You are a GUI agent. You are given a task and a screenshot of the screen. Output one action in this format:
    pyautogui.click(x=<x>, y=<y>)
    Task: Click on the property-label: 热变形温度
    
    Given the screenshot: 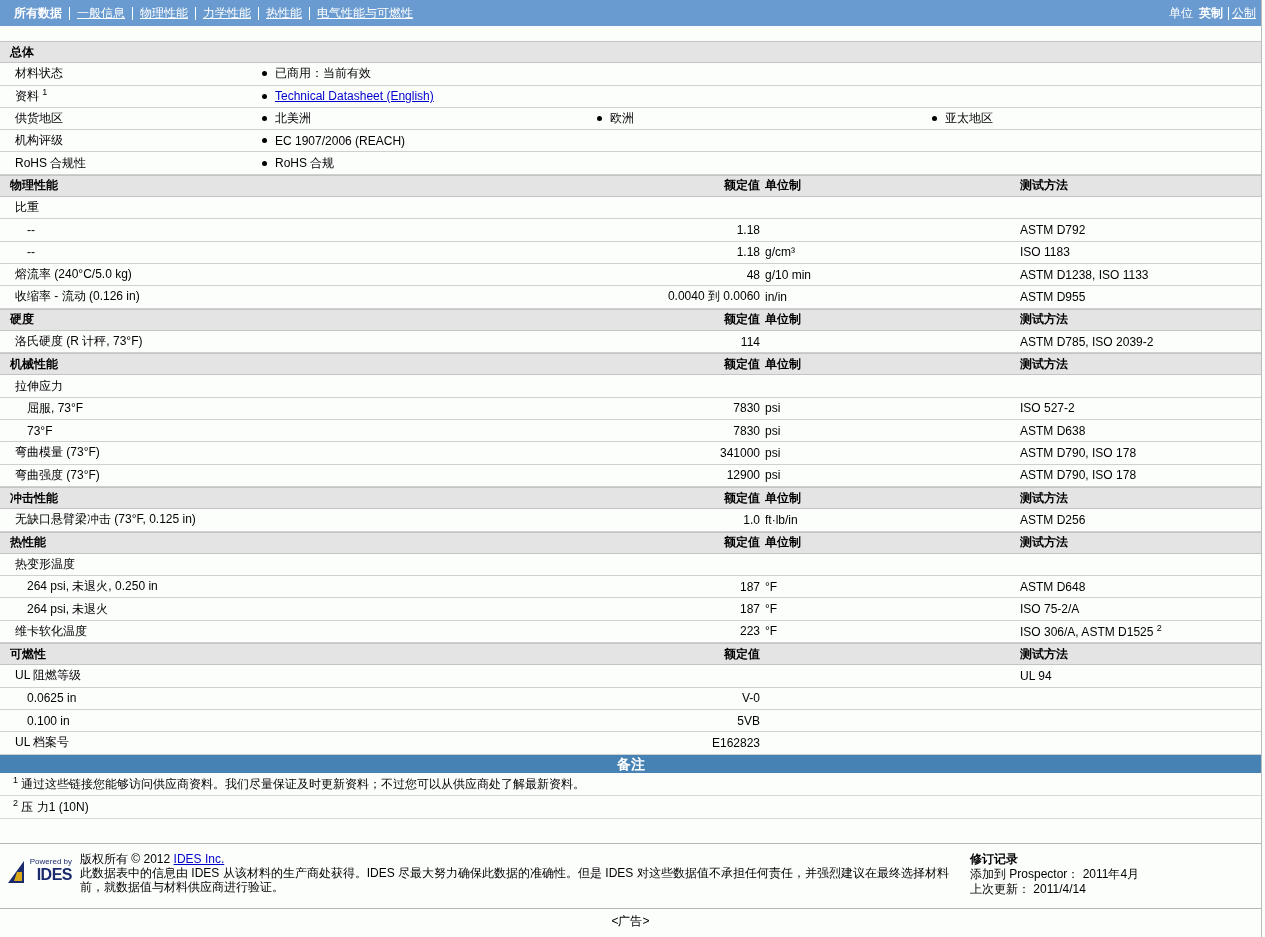 What is the action you would take?
    pyautogui.click(x=45, y=564)
    